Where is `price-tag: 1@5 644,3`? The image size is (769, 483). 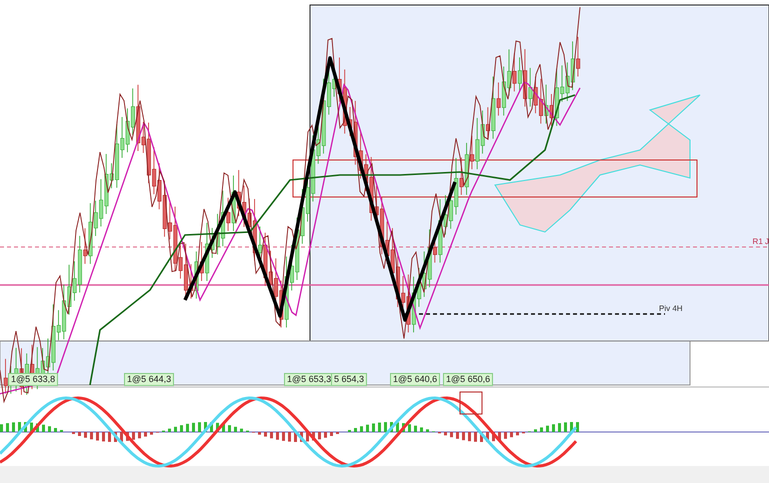 price-tag: 1@5 644,3 is located at coordinates (149, 379).